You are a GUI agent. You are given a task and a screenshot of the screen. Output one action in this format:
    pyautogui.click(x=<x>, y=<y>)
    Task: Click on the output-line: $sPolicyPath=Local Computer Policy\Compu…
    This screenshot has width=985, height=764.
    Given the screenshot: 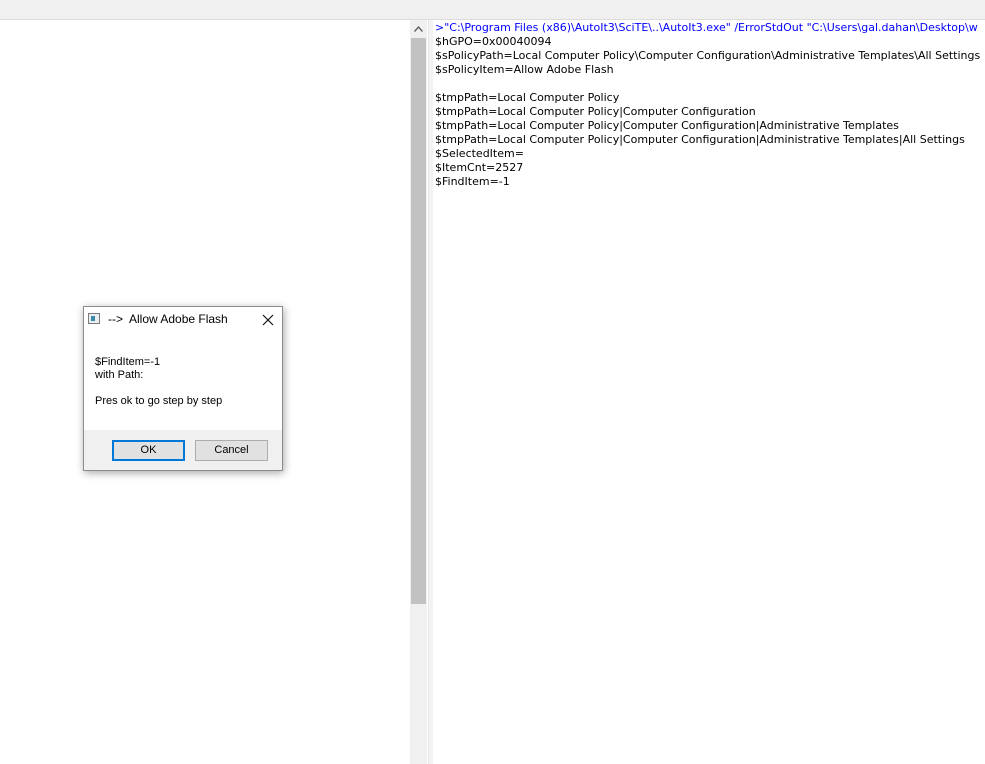 What is the action you would take?
    pyautogui.click(x=708, y=55)
    